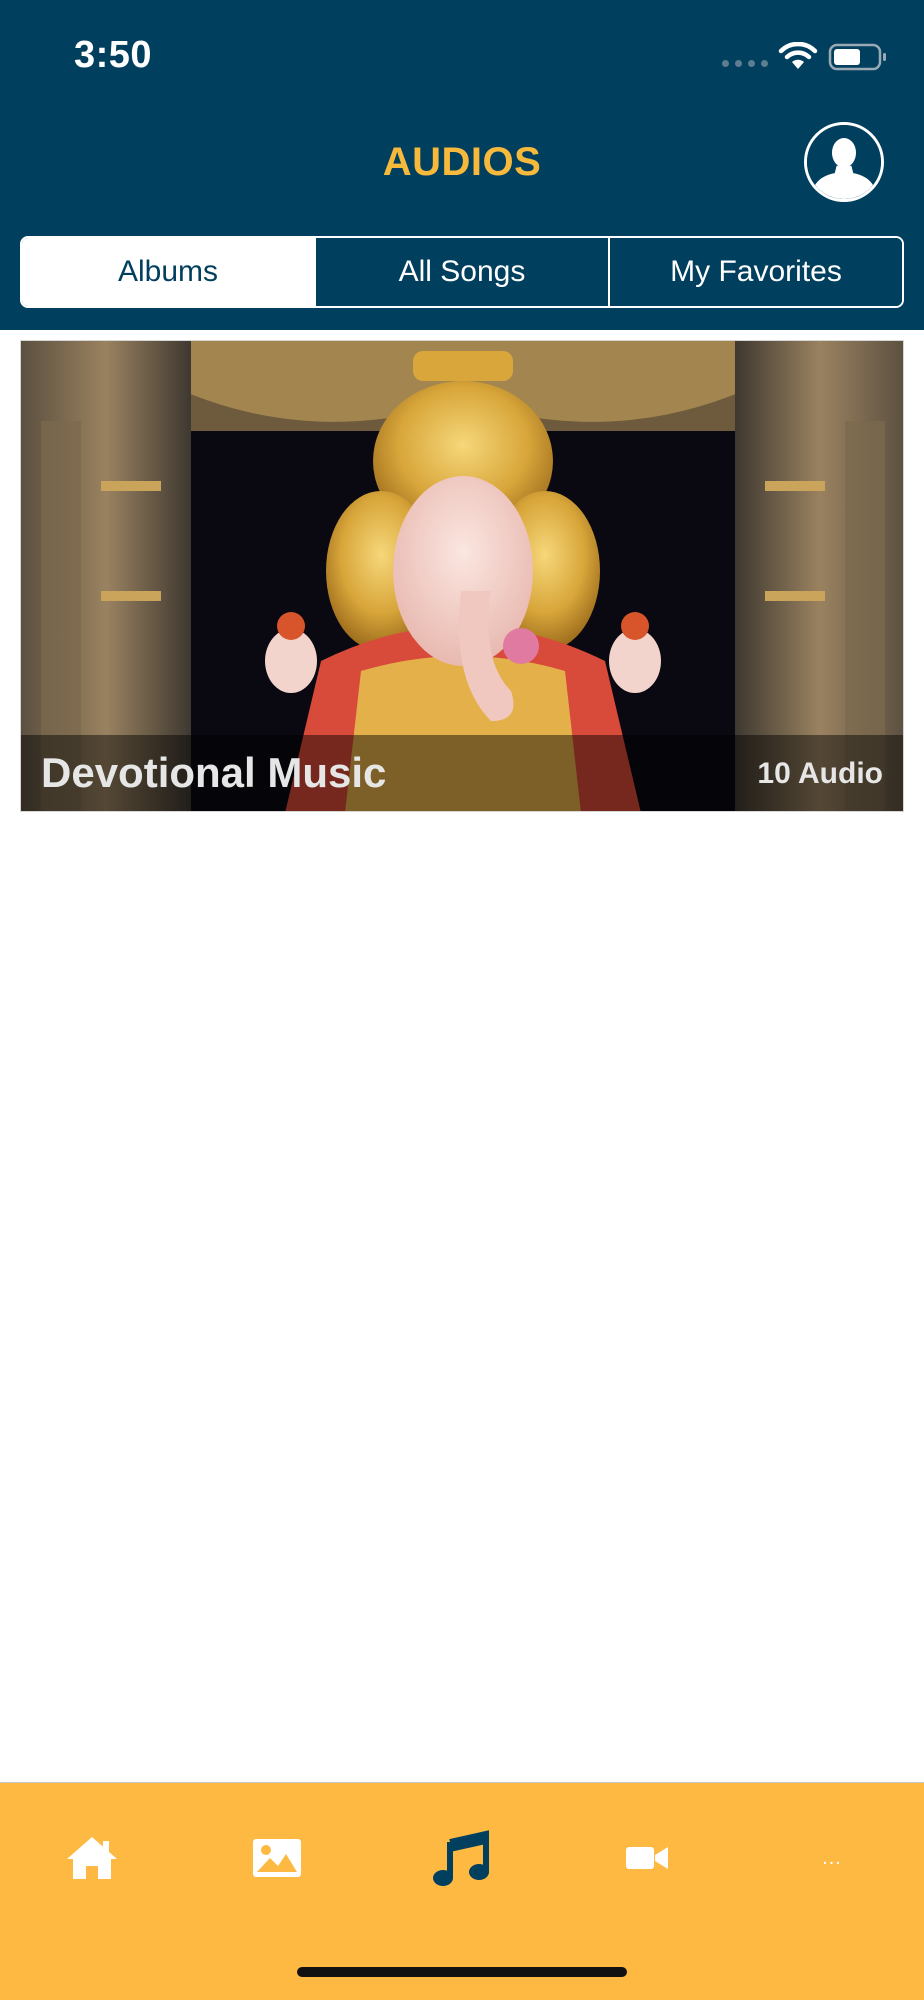 Image resolution: width=924 pixels, height=2000 pixels. Describe the element at coordinates (214, 772) in the screenshot. I see `album-title: Devotional Music` at that location.